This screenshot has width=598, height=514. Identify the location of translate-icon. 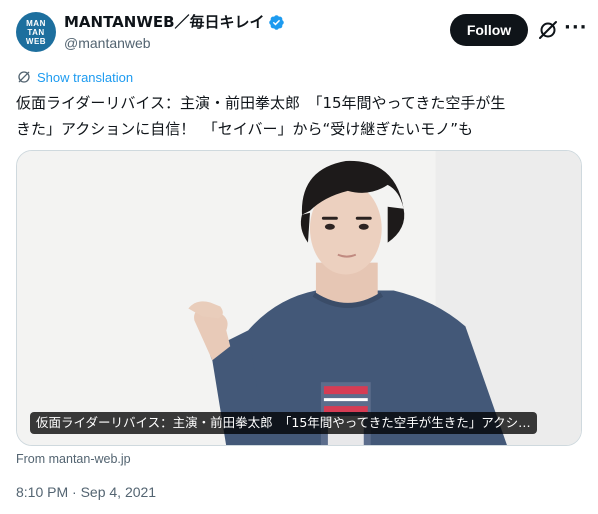
(24, 77).